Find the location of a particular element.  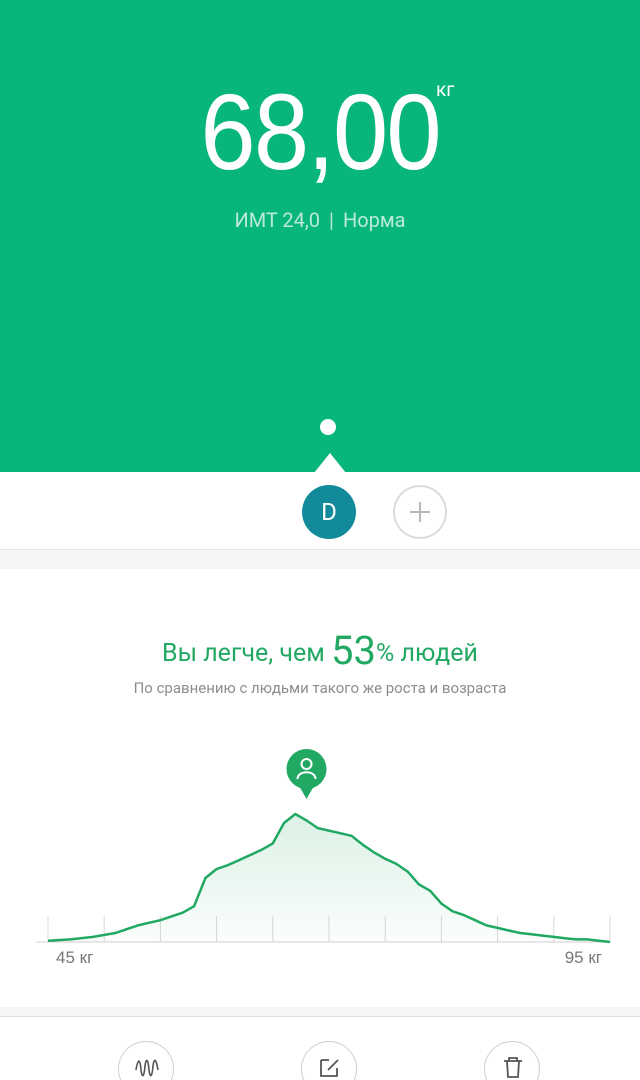

delete-button is located at coordinates (512, 1060).